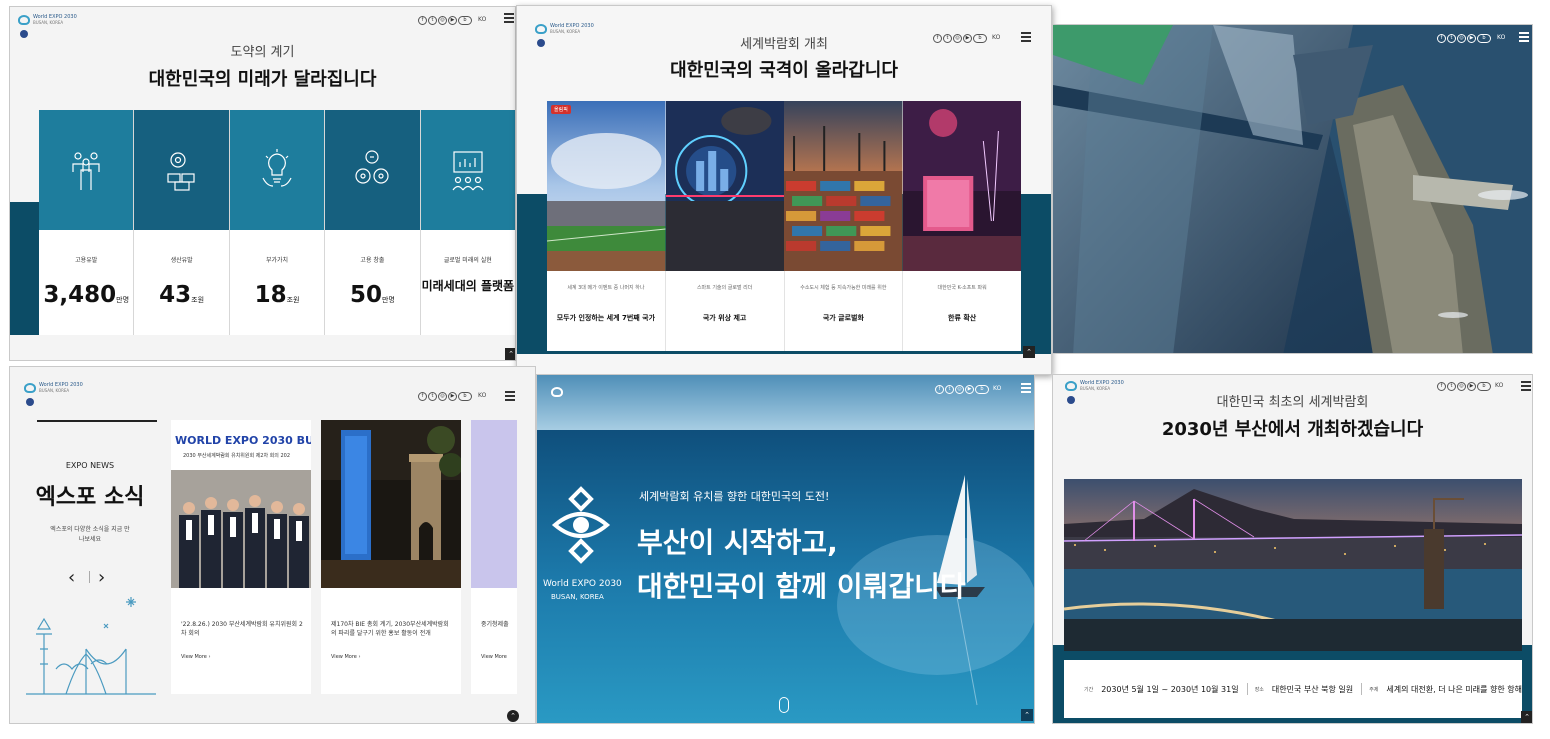 The image size is (1550, 739). What do you see at coordinates (961, 186) in the screenshot?
I see `concert-photo` at bounding box center [961, 186].